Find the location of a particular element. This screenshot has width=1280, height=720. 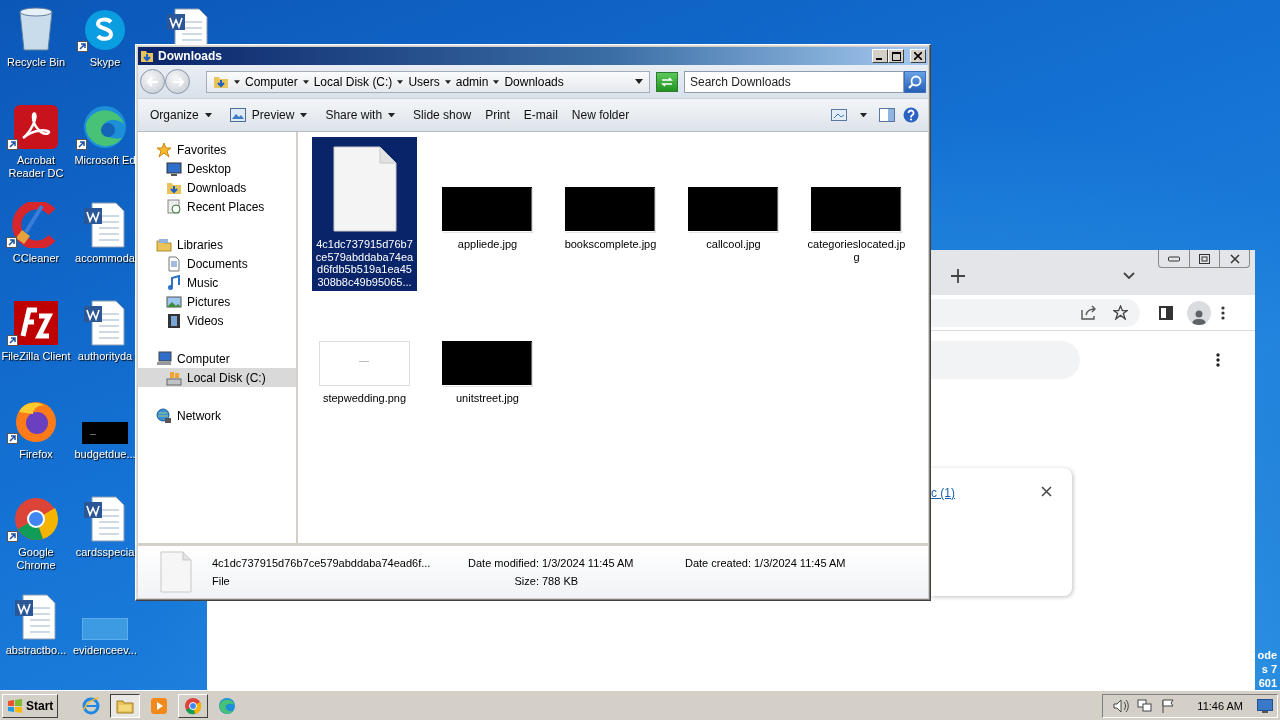

folder-icon is located at coordinates (164, 244).